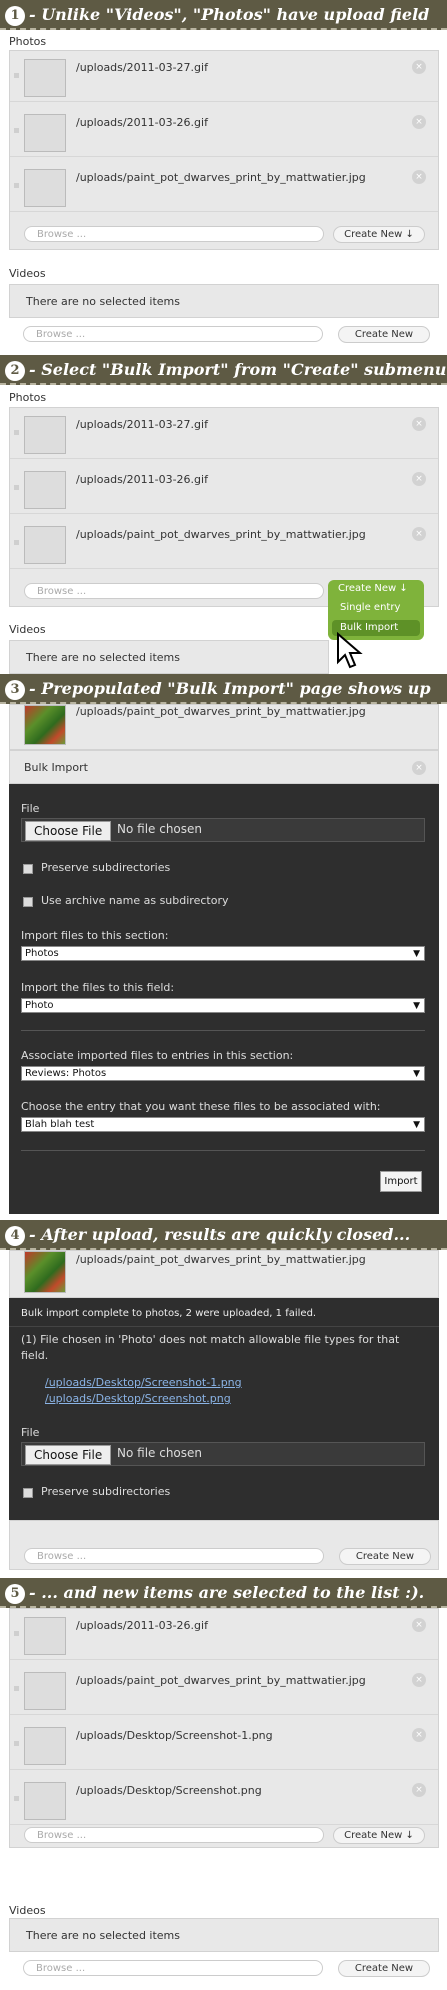 This screenshot has width=447, height=1990. I want to click on file-path: /uploads/Desktop/Screenshot.png, so click(169, 1790).